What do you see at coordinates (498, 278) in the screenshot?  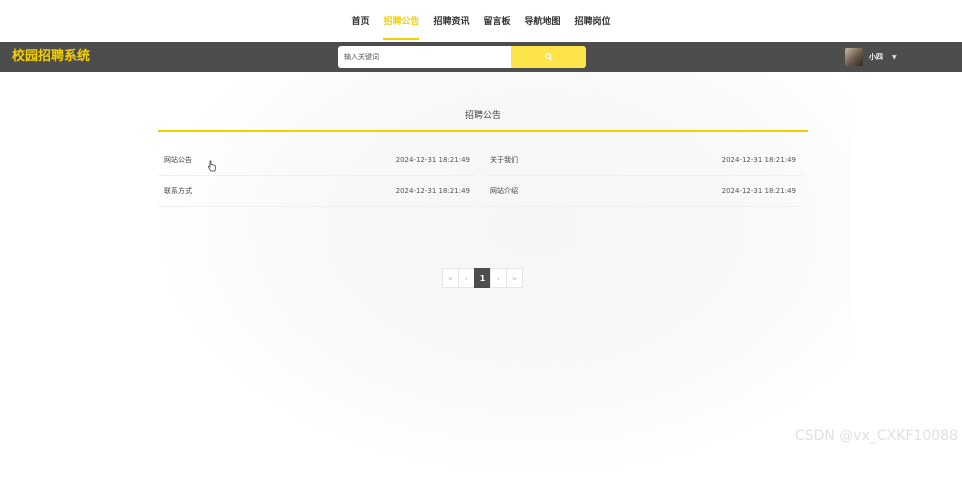 I see `next-page-button: ›` at bounding box center [498, 278].